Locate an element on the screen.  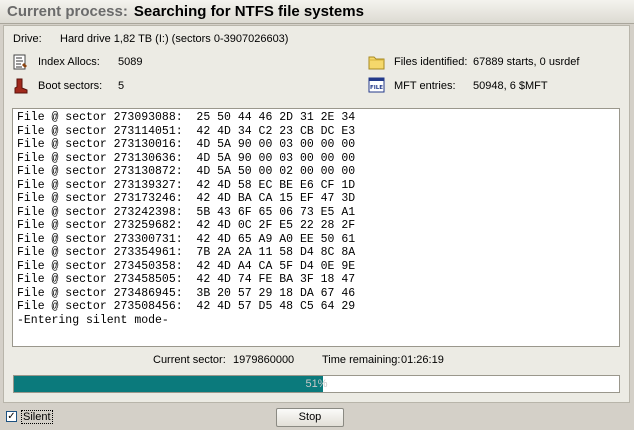
silent-checkbox: ✓ is located at coordinates (11, 416).